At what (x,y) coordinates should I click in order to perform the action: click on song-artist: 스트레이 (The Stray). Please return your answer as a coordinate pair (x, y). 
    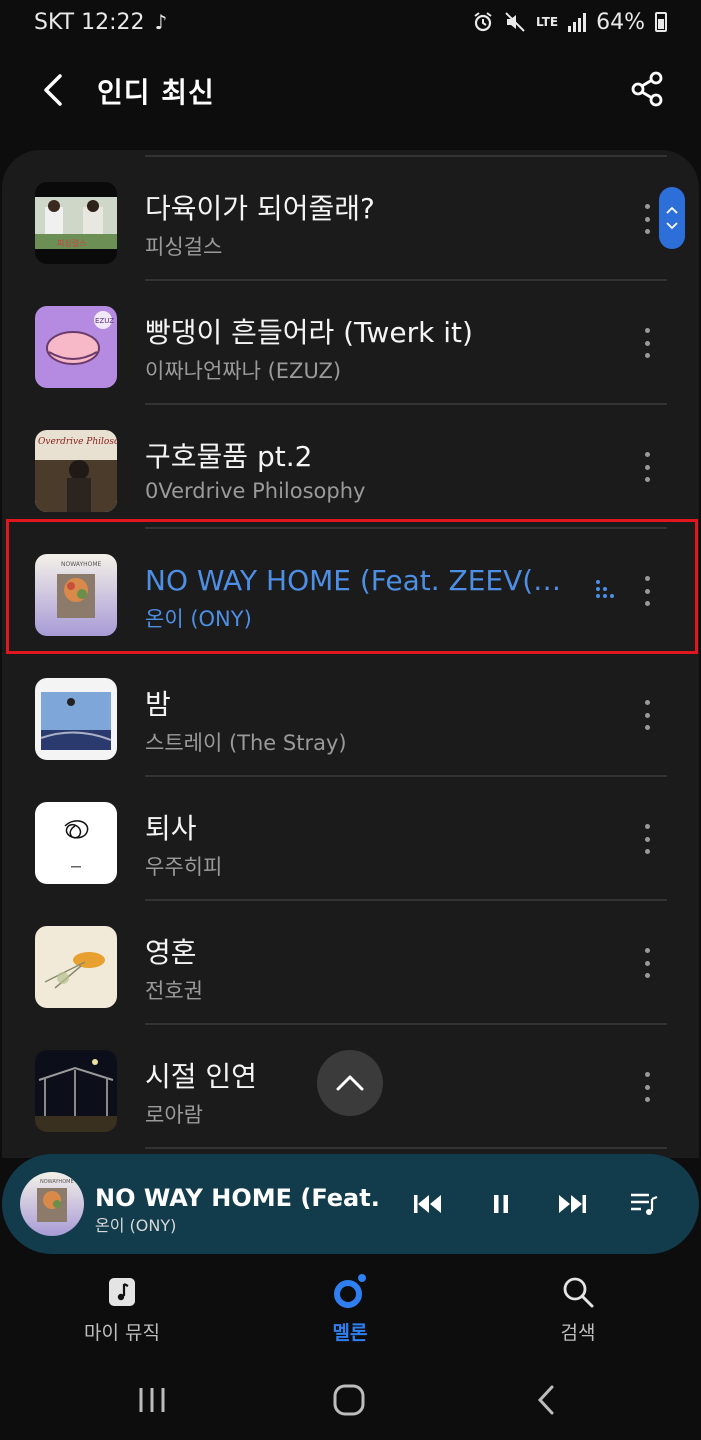
    Looking at the image, I should click on (246, 743).